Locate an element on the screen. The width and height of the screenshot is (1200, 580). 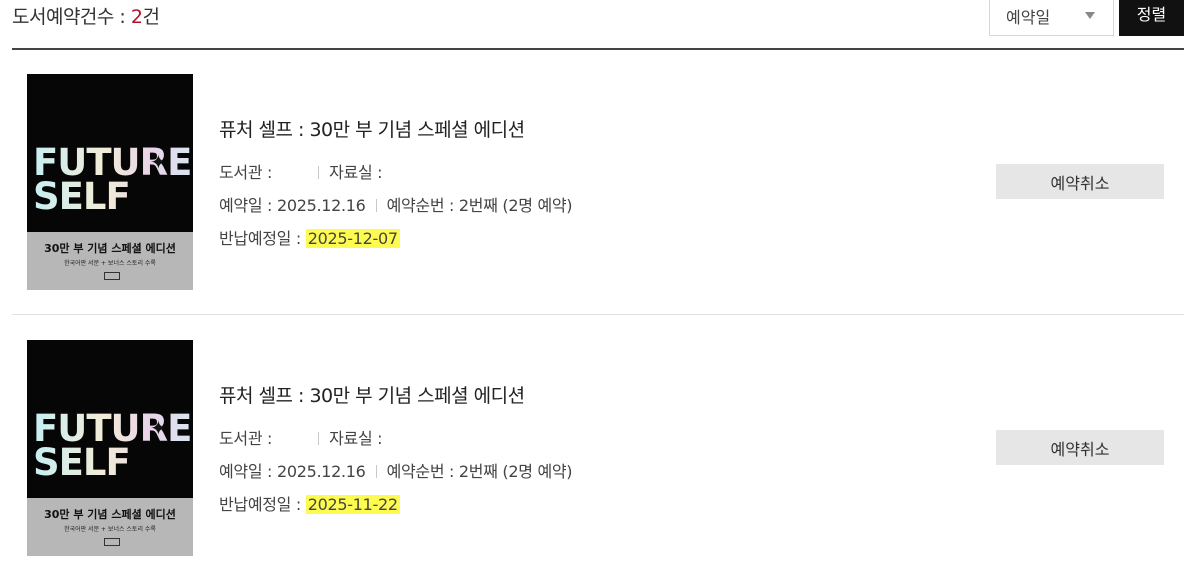
reservation-header: 도서예약건수 : 2건 예약일 정렬 is located at coordinates (598, 25).